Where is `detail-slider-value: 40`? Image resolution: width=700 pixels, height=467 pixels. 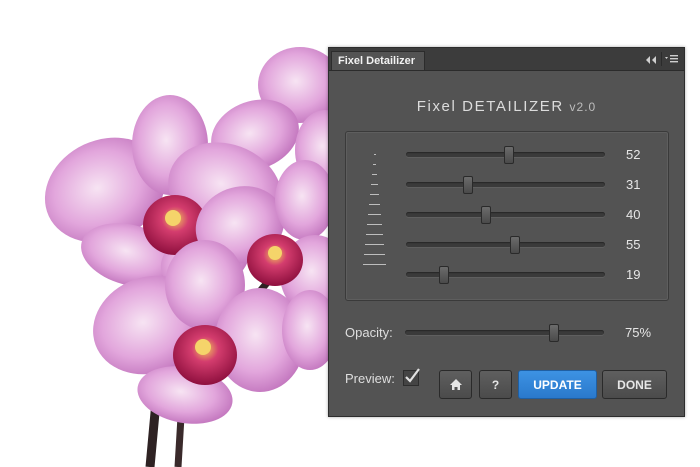
detail-slider-value: 40 is located at coordinates (633, 214).